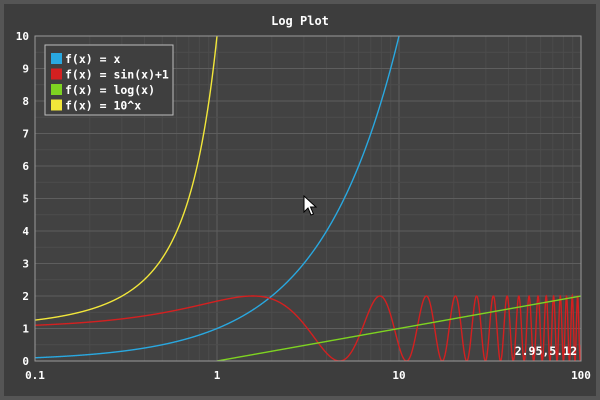 This screenshot has height=400, width=600. I want to click on y-tick-label: 8, so click(25, 101).